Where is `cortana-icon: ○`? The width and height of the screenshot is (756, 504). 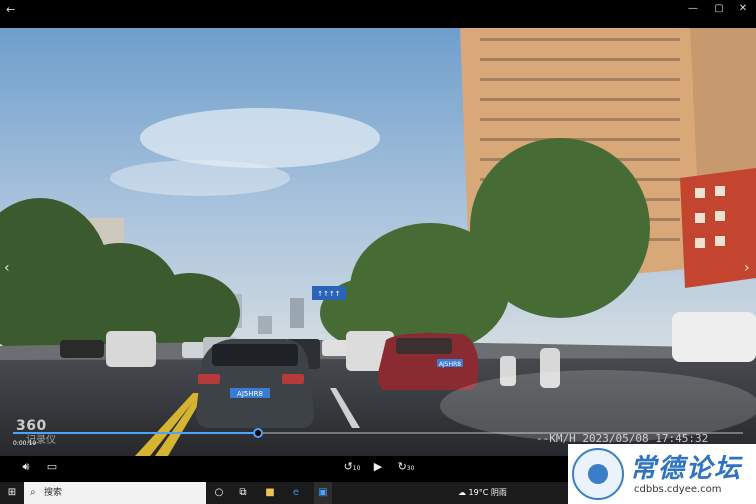
cortana-icon: ○ is located at coordinates (219, 493).